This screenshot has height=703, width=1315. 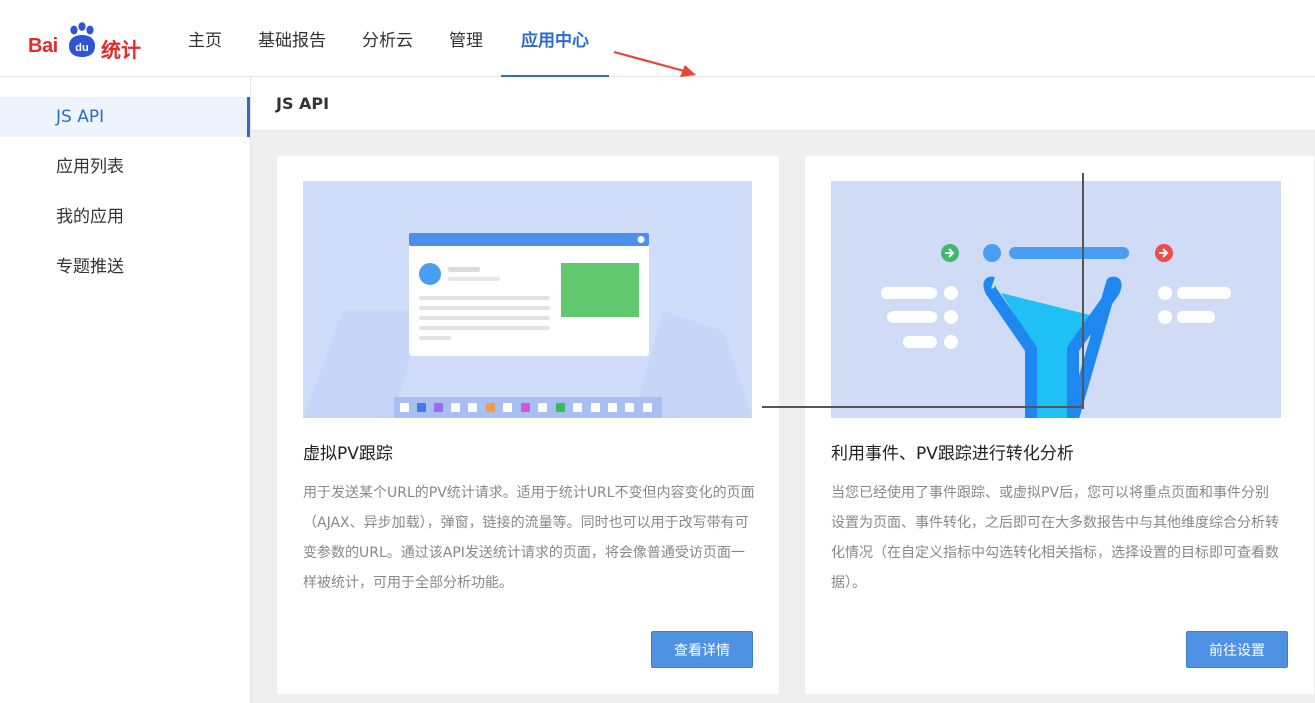 I want to click on virtual-pv-illustration, so click(x=527, y=299).